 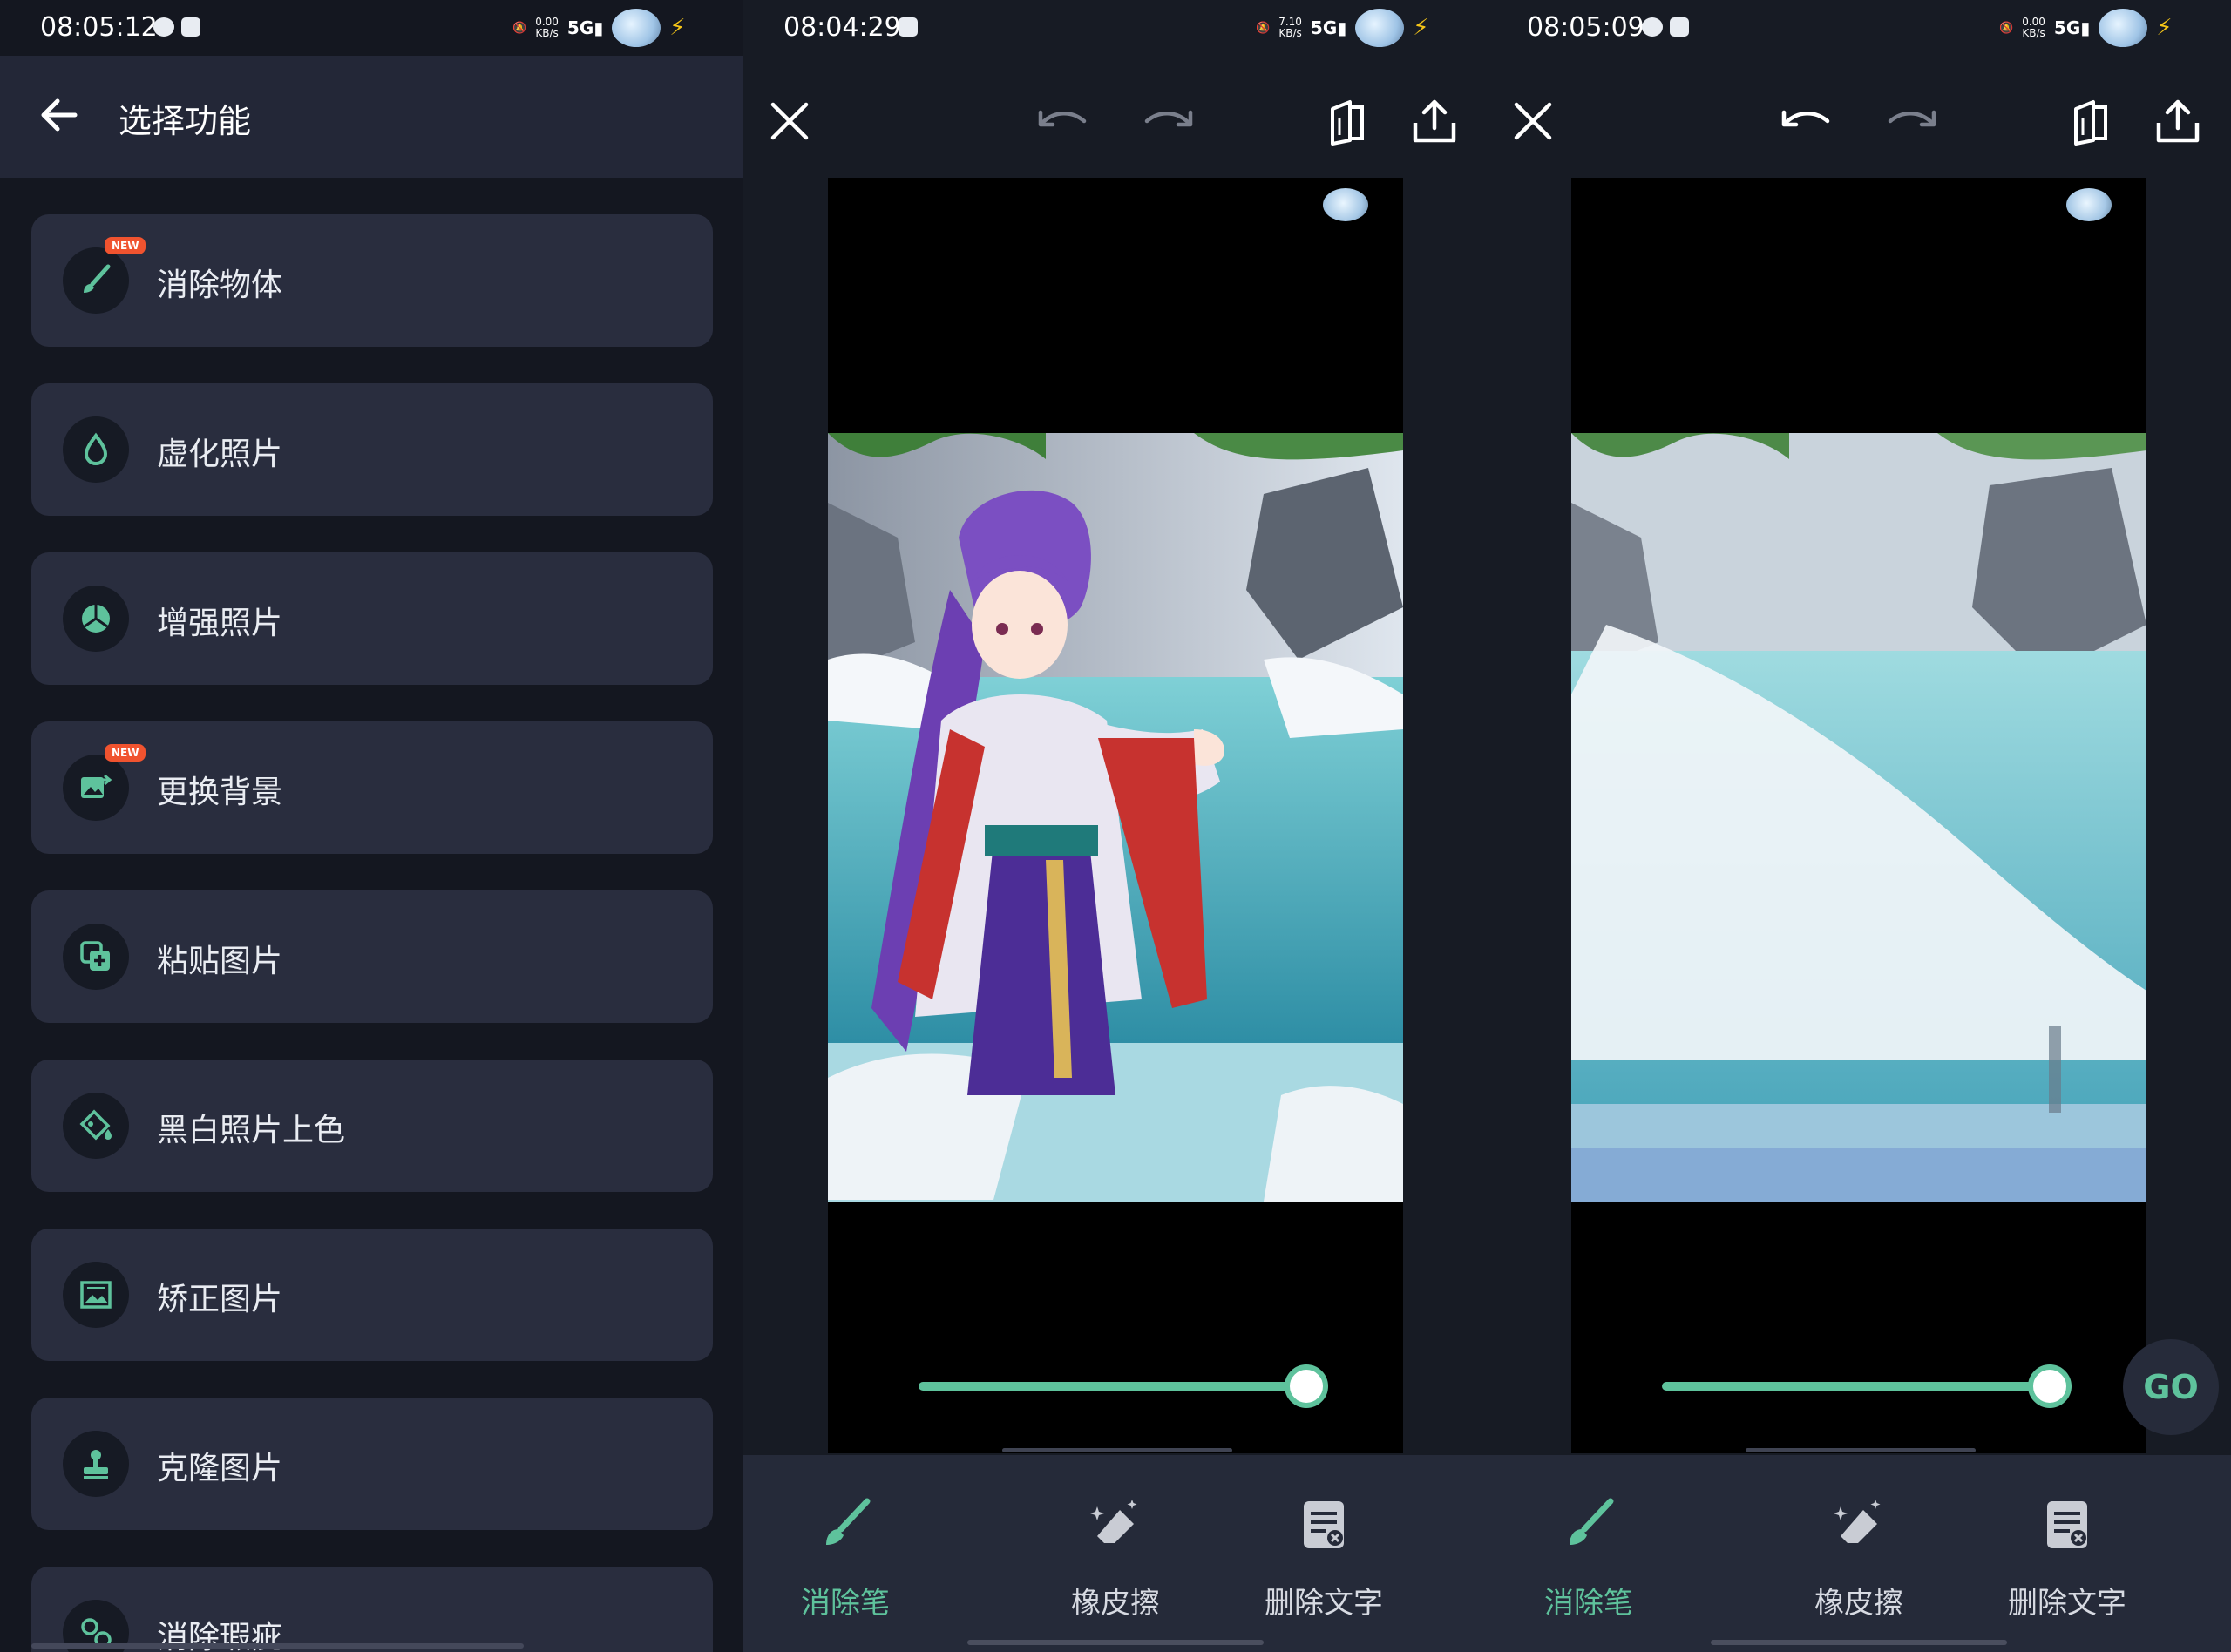 What do you see at coordinates (1115, 28) in the screenshot?
I see `status-bar: 08:04:29 🔕 7.10 KB/s 5G▮ ⚡` at bounding box center [1115, 28].